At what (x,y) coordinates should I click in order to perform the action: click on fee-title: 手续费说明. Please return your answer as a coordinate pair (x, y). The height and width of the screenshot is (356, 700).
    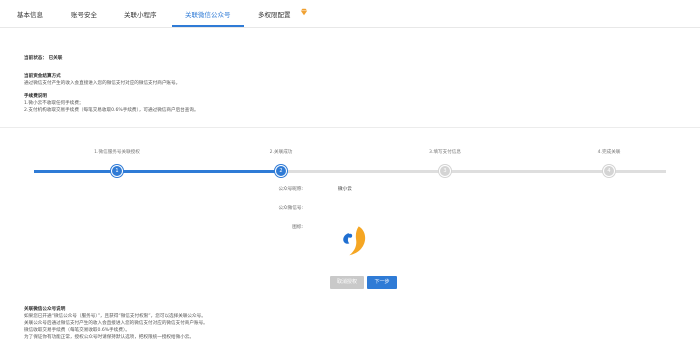
    Looking at the image, I should click on (35, 96).